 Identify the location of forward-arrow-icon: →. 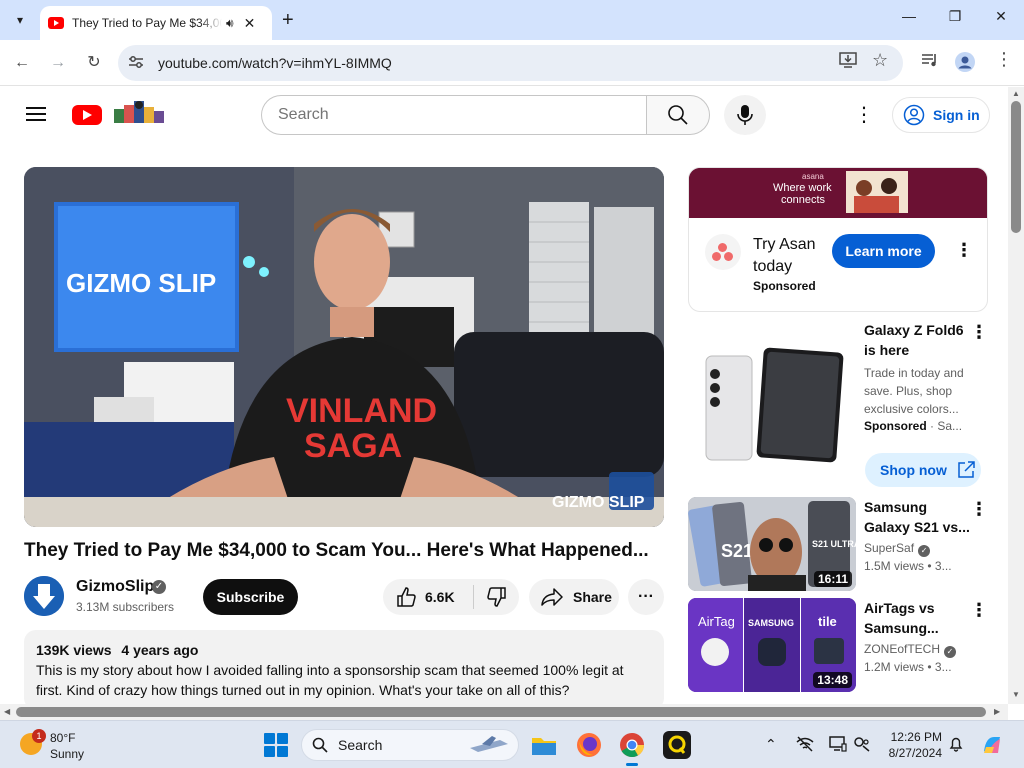
(58, 63).